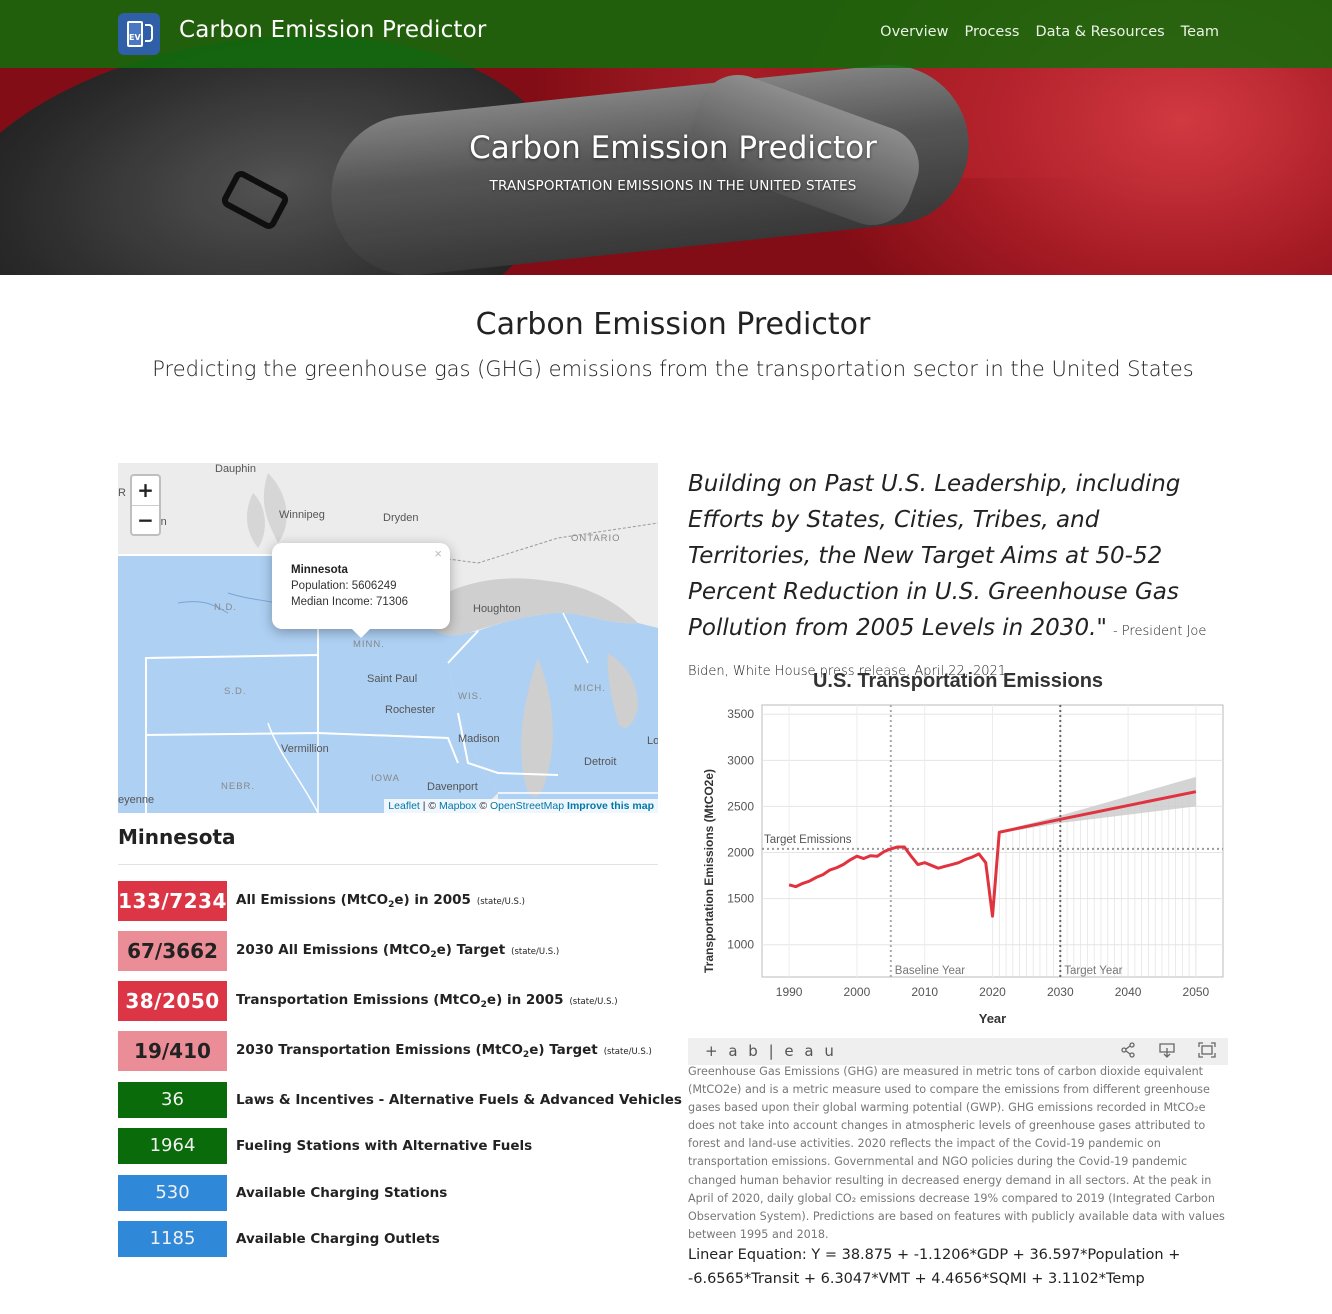  Describe the element at coordinates (369, 644) in the screenshot. I see `map-label: MINN.` at that location.